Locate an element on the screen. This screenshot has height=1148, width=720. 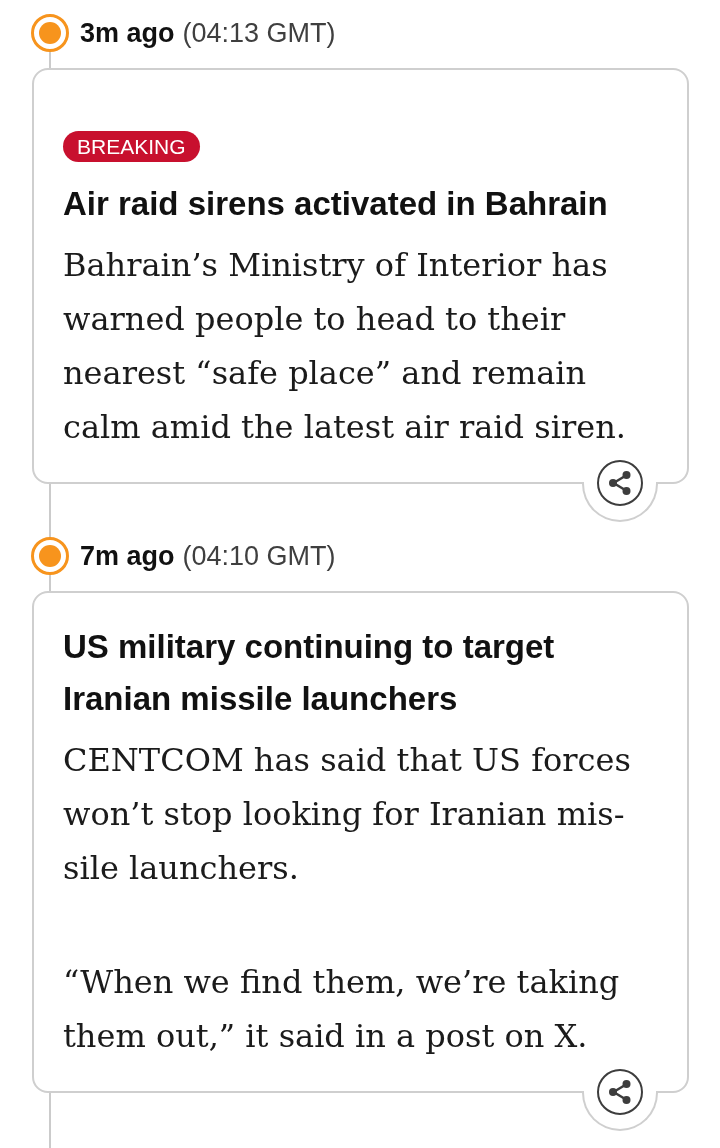
body-paragraph: “When we find them, we’re taking them out,” it said in a post on X. is located at coordinates (342, 1009).